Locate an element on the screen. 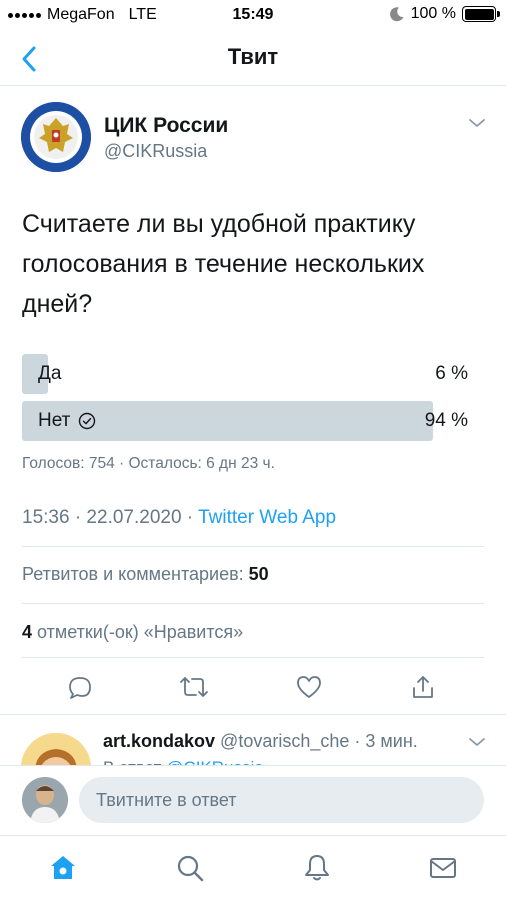 The width and height of the screenshot is (506, 900). tab-notifications is located at coordinates (317, 868).